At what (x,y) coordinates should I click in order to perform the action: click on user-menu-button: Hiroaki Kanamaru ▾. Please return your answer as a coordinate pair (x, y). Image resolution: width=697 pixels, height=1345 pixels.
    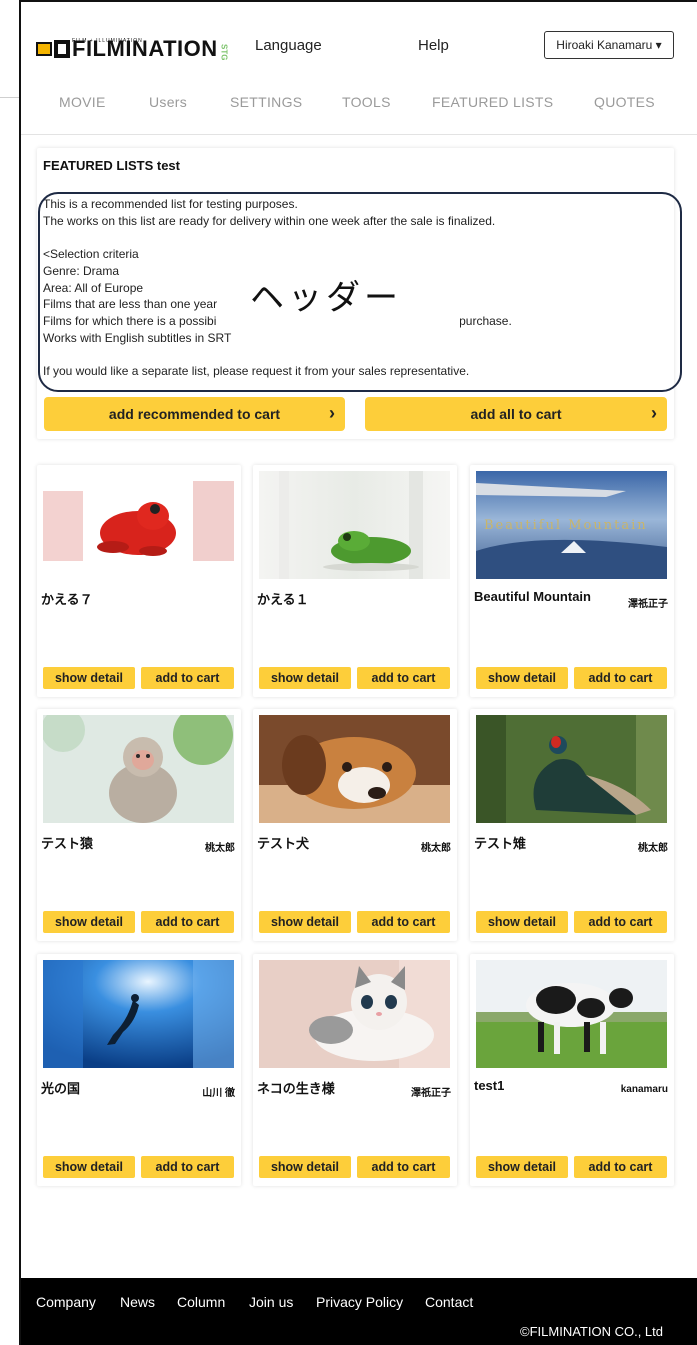
    Looking at the image, I should click on (609, 45).